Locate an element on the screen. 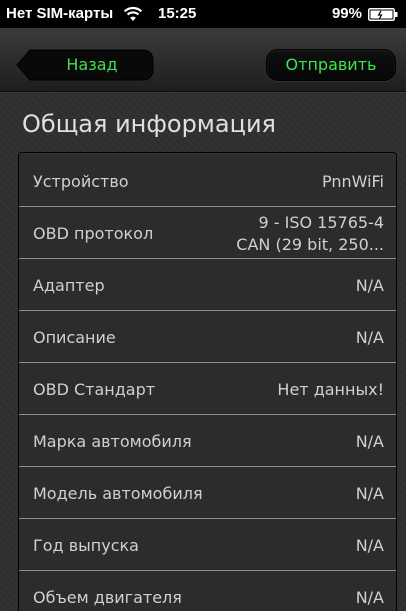 The image size is (406, 611). table-row: Адаптер N/A is located at coordinates (207, 285).